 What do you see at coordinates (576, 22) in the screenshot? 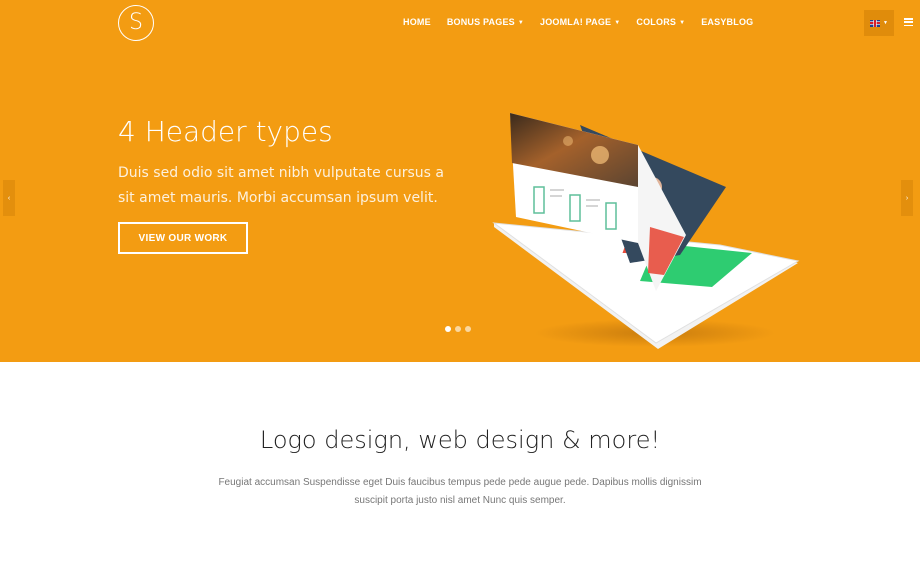
I see `nav-joomla-page-label: JOOMLA! PAGE` at bounding box center [576, 22].